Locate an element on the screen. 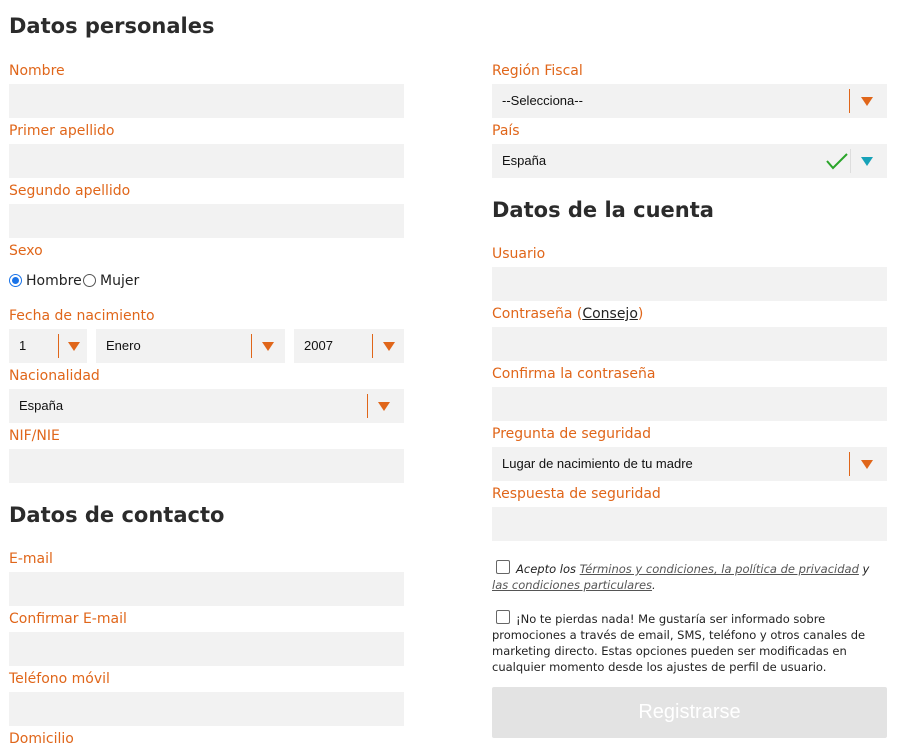  pregunta-label: Pregunta de seguridad is located at coordinates (572, 434).